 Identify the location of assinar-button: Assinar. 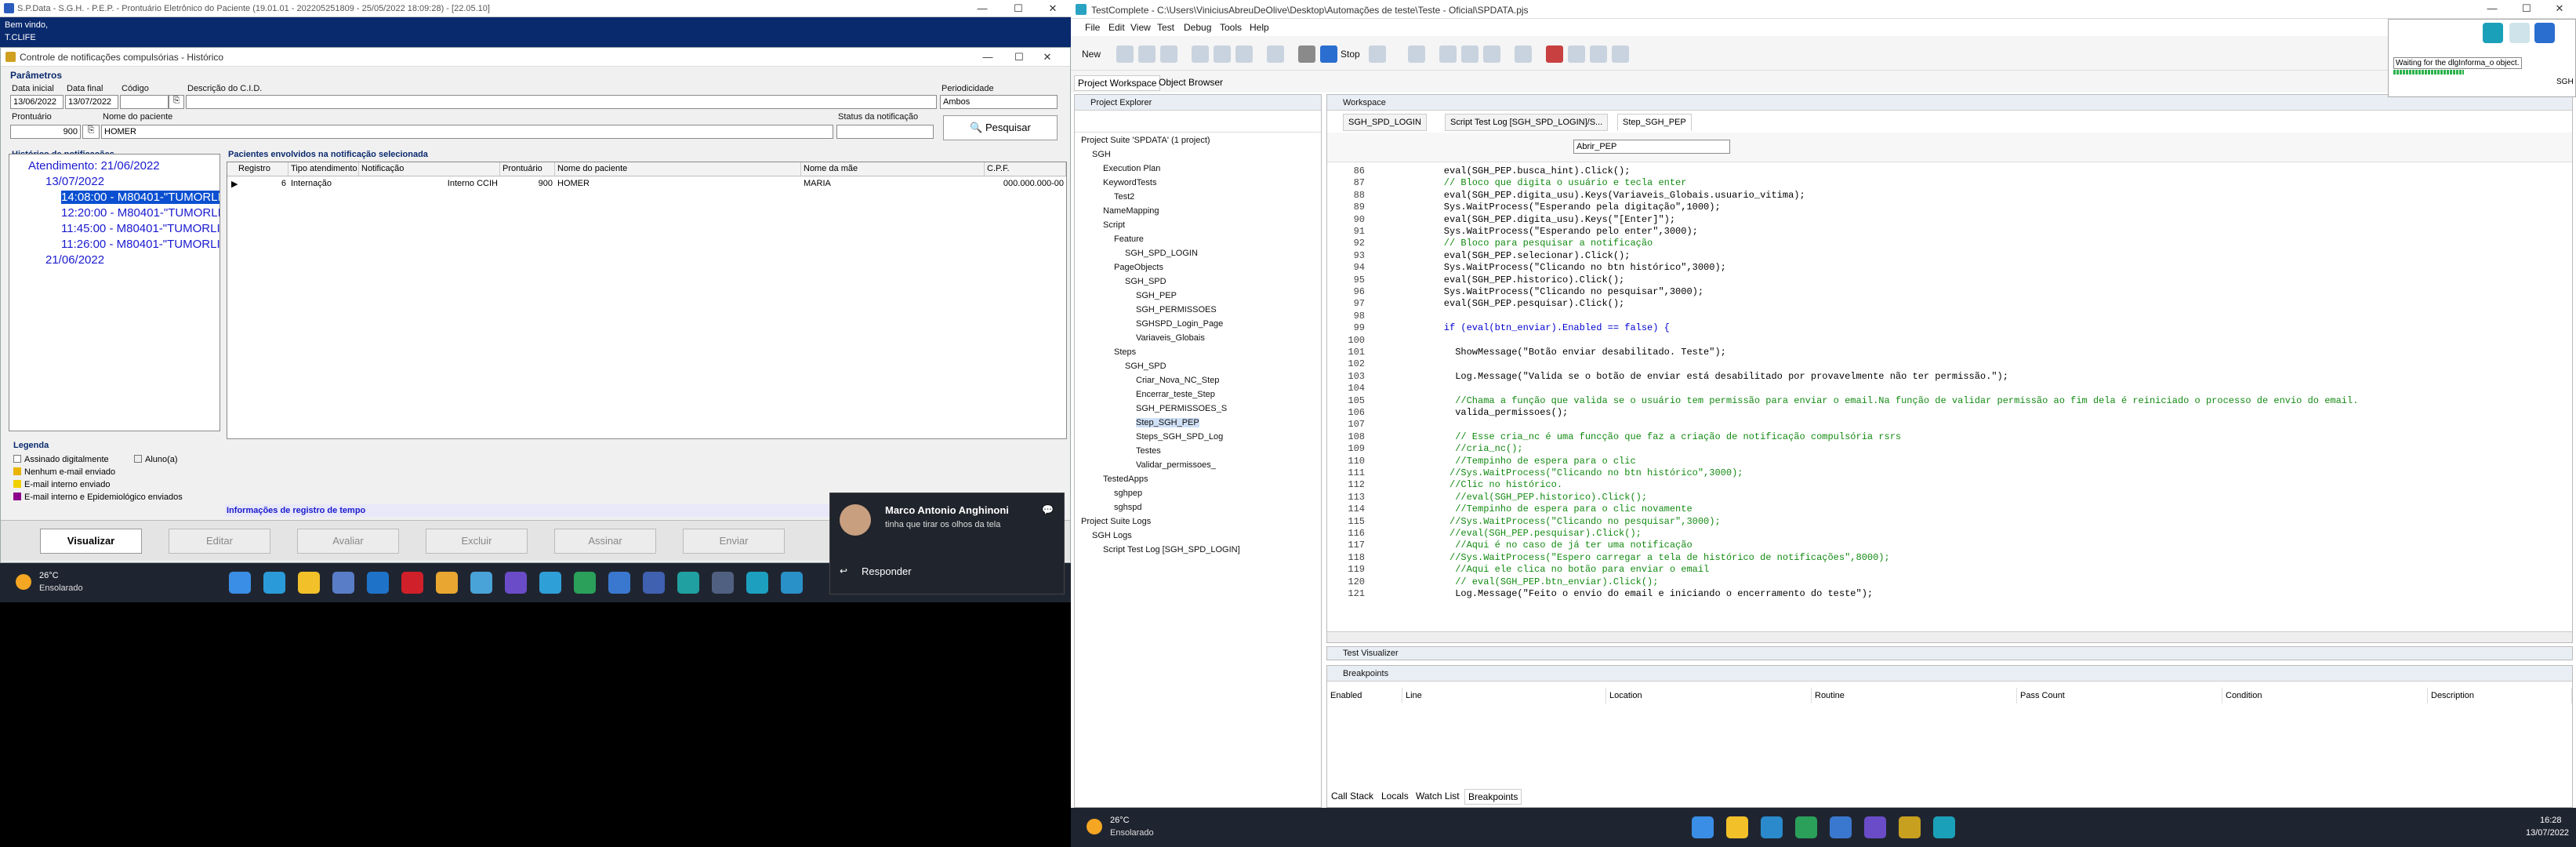
(605, 541).